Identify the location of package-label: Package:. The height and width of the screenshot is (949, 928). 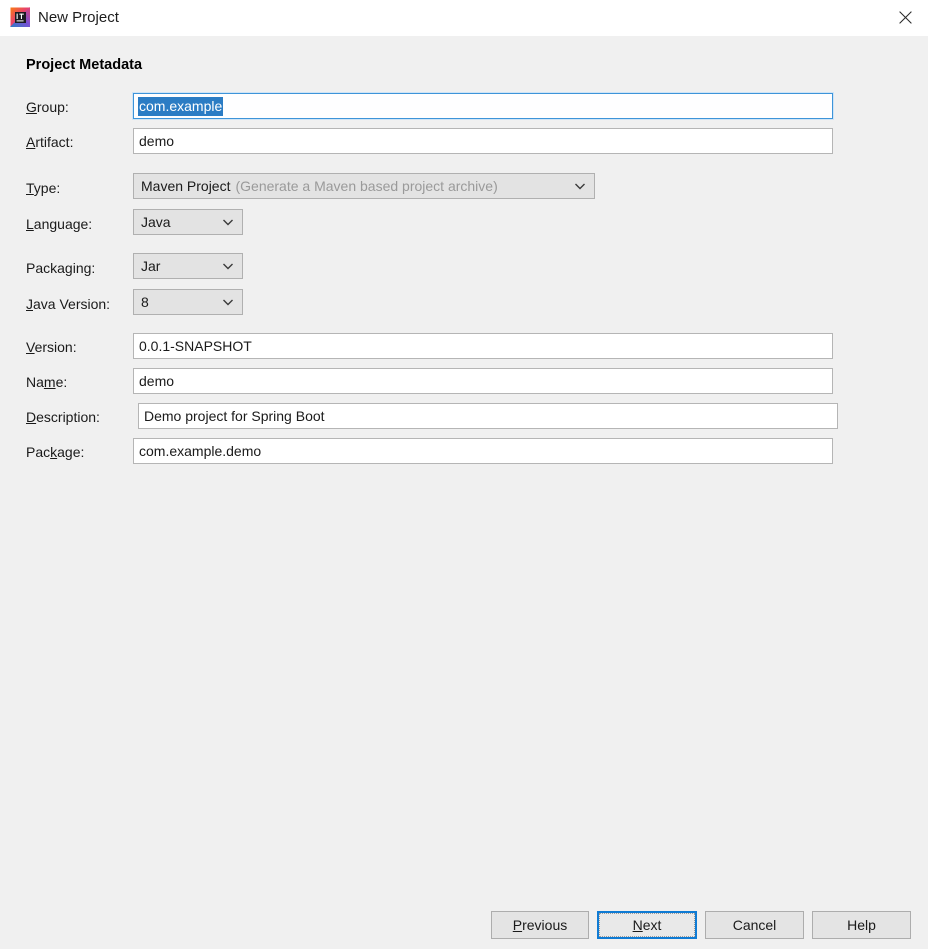
(55, 452).